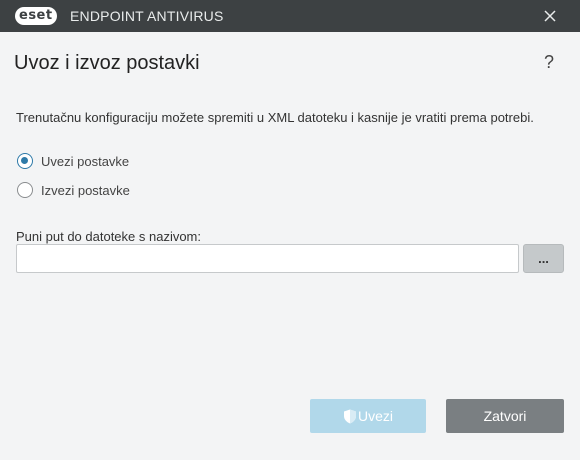  I want to click on eset-logo: eset, so click(36, 16).